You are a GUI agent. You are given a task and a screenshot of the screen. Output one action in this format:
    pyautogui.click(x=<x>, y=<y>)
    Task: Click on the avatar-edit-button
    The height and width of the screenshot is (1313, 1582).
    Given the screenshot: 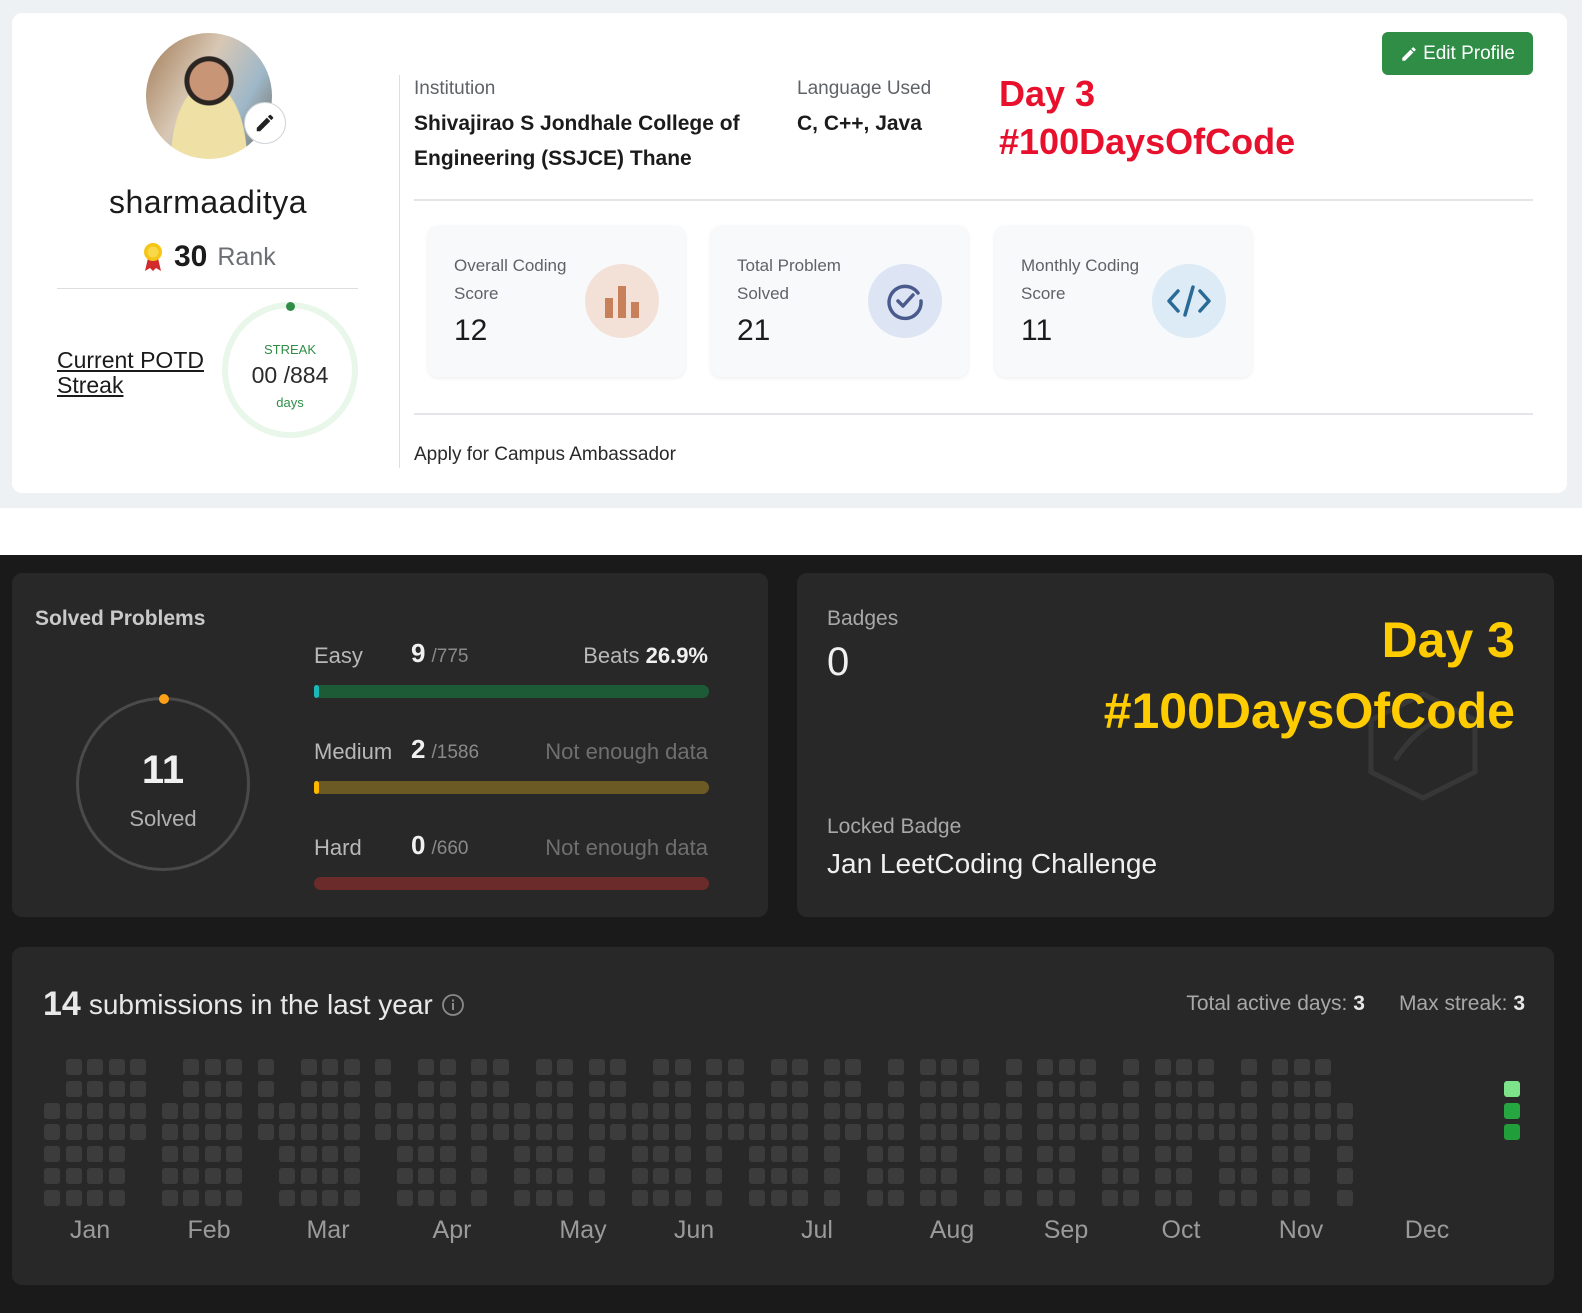 What is the action you would take?
    pyautogui.click(x=265, y=123)
    